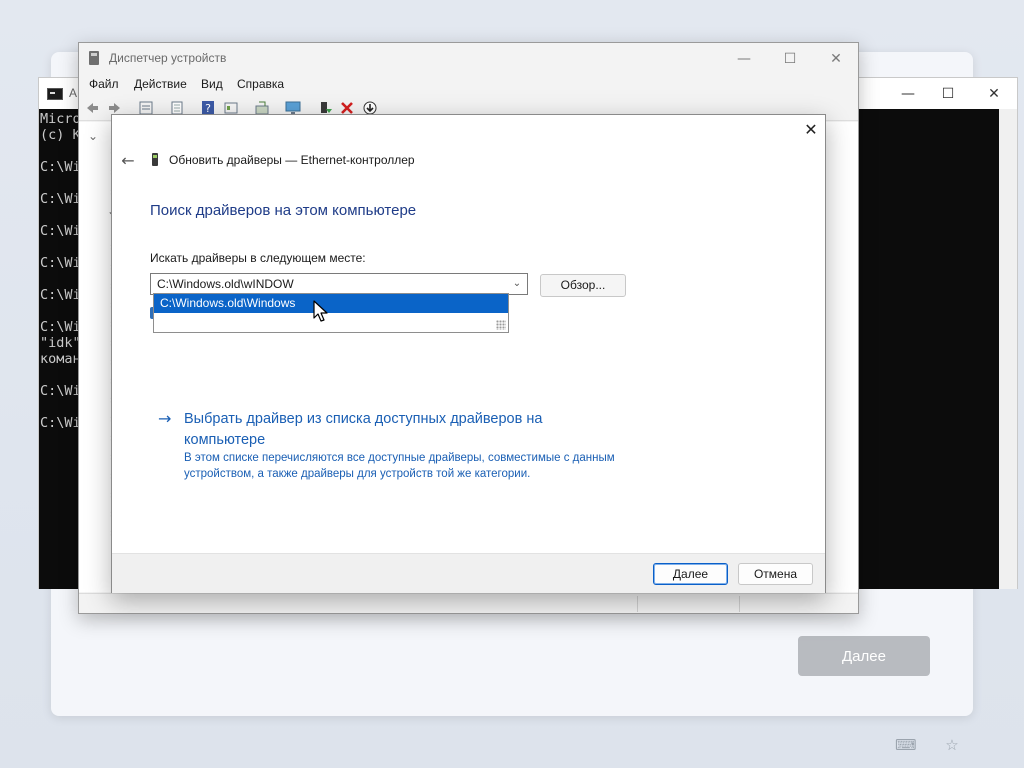  Describe the element at coordinates (260, 84) in the screenshot. I see `menu-help: Справка` at that location.